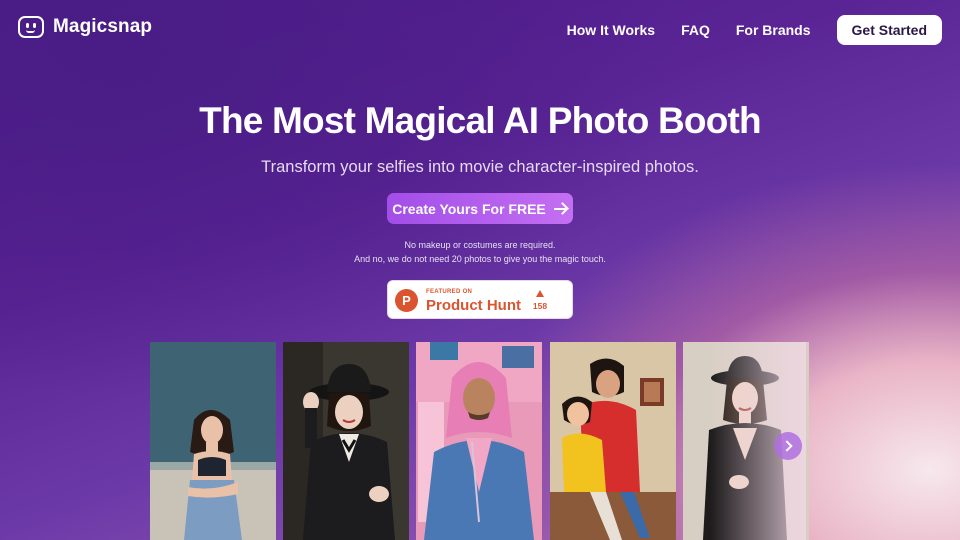 This screenshot has width=960, height=540. I want to click on arrow-right-icon, so click(560, 209).